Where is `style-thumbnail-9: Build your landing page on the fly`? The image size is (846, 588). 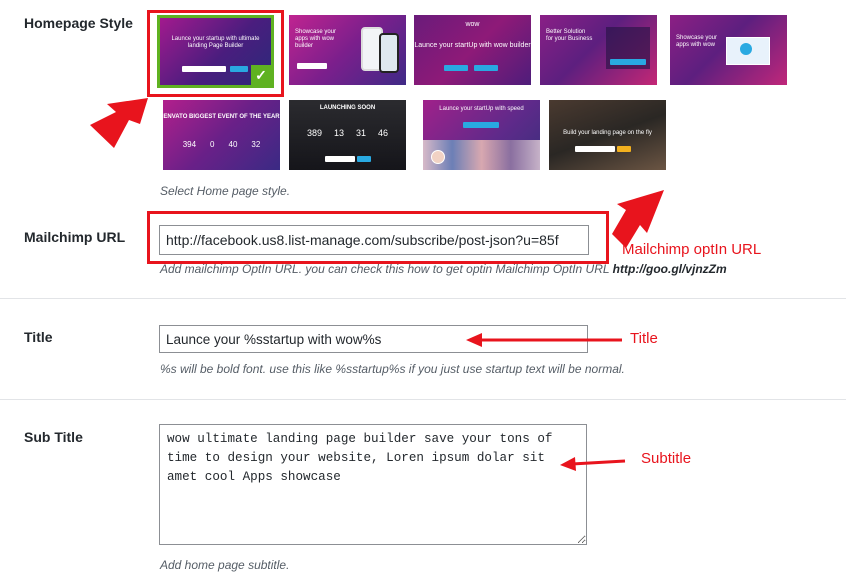
style-thumbnail-9: Build your landing page on the fly is located at coordinates (607, 135).